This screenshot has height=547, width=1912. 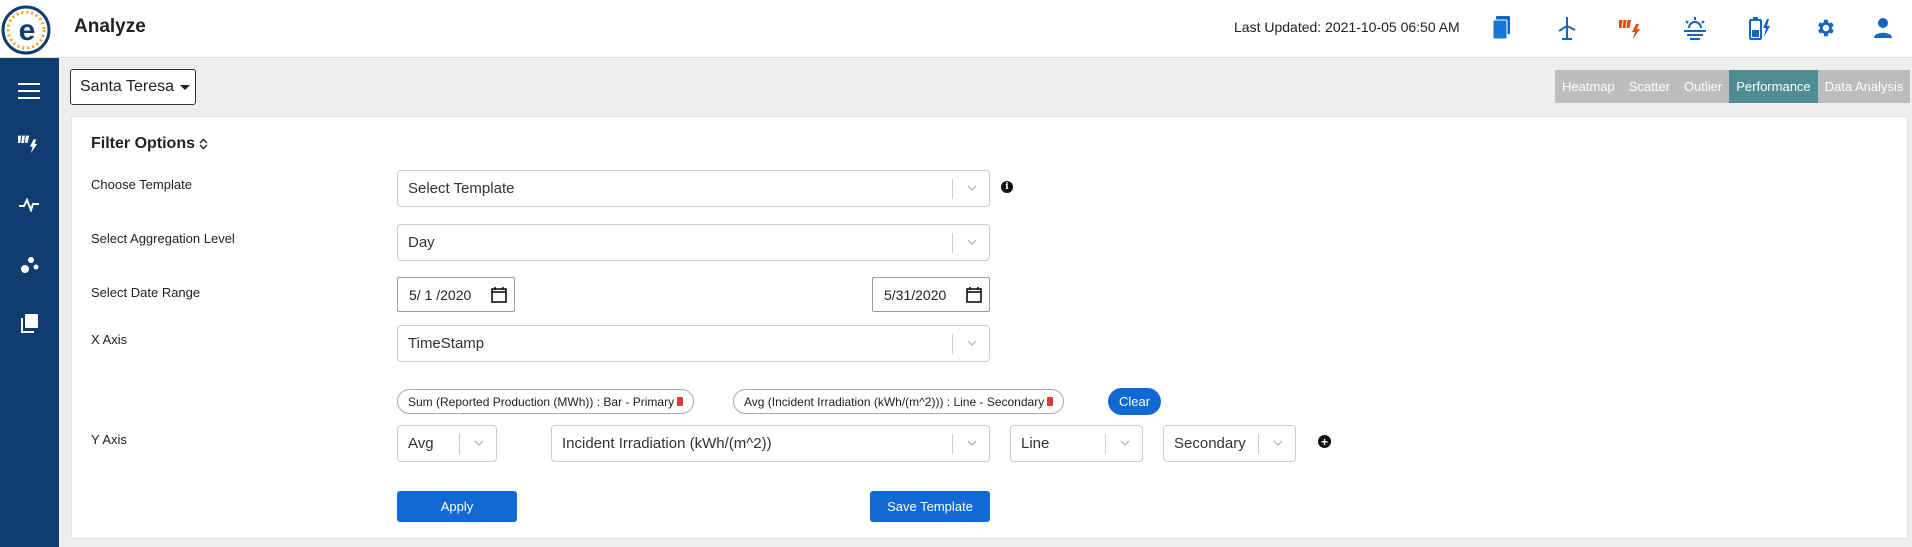 I want to click on collapse-icon, so click(x=203, y=144).